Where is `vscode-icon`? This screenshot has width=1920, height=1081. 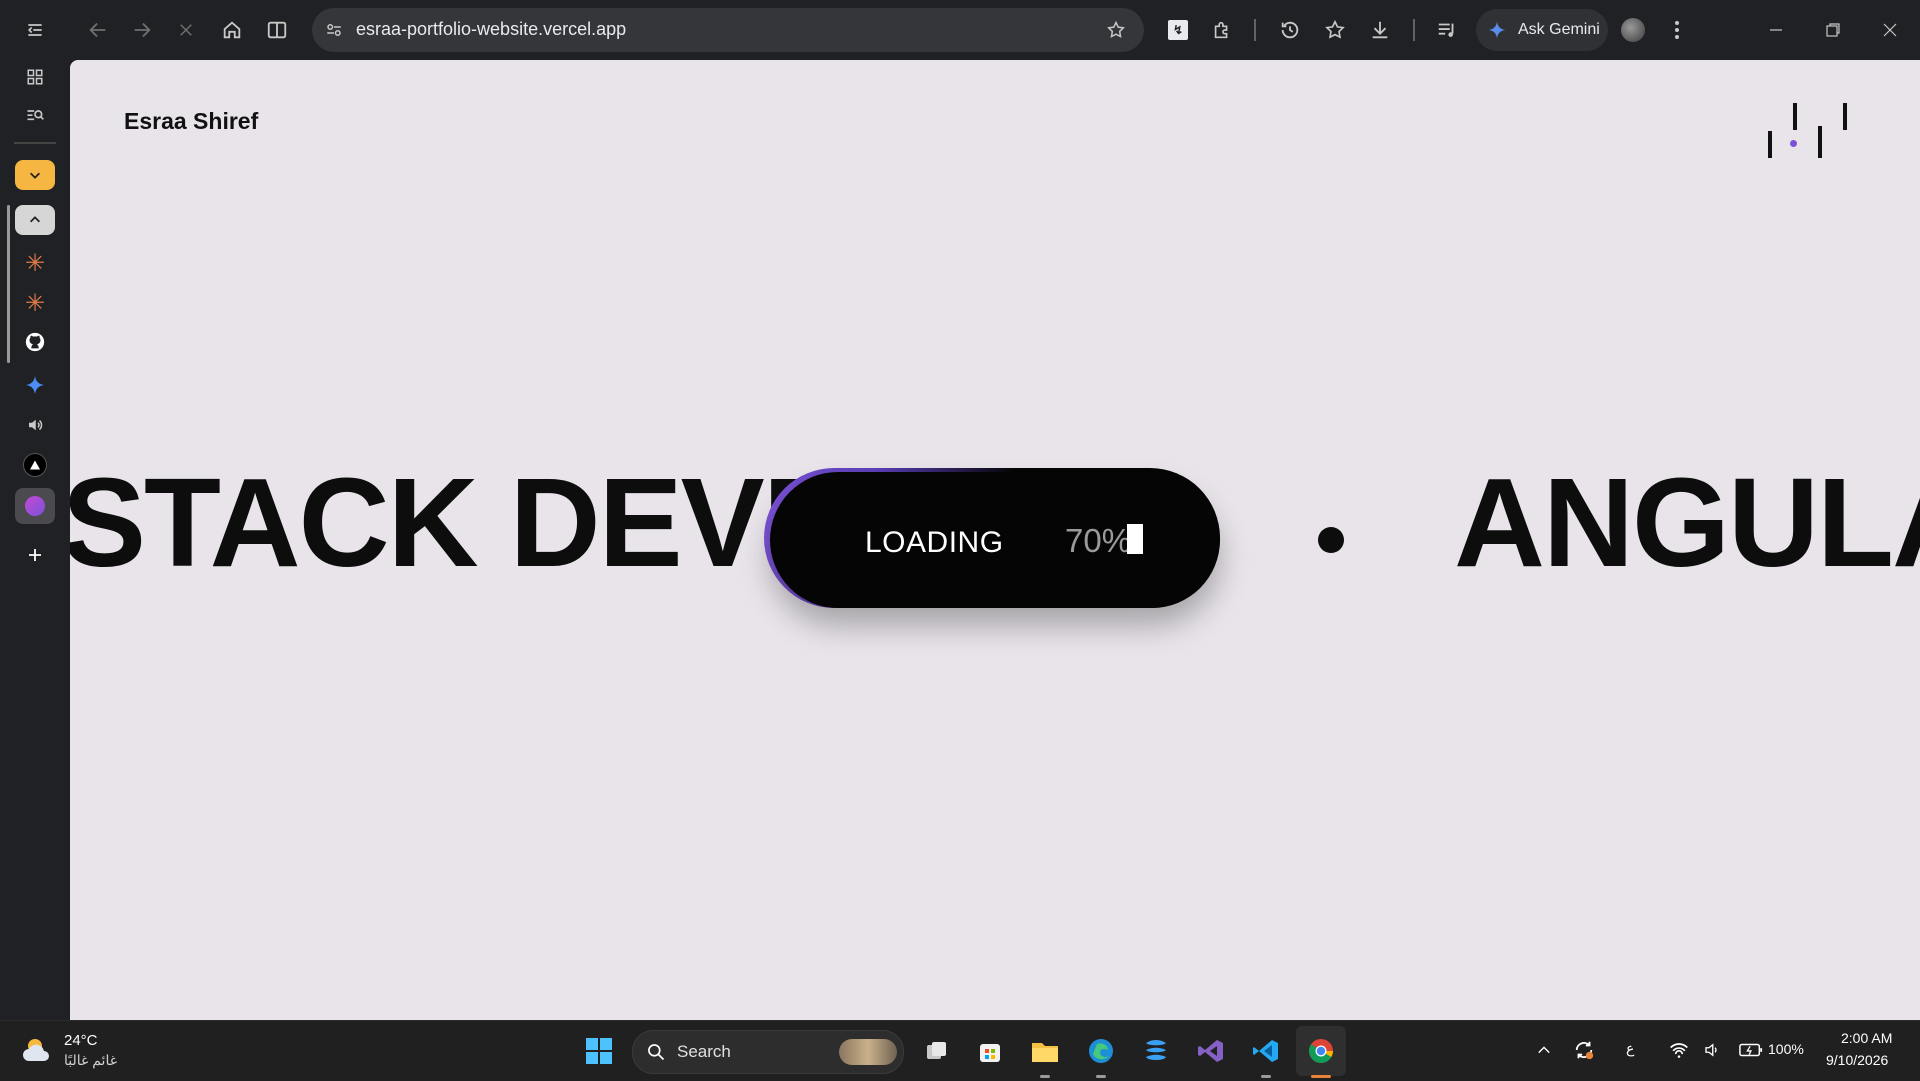 vscode-icon is located at coordinates (1266, 1051).